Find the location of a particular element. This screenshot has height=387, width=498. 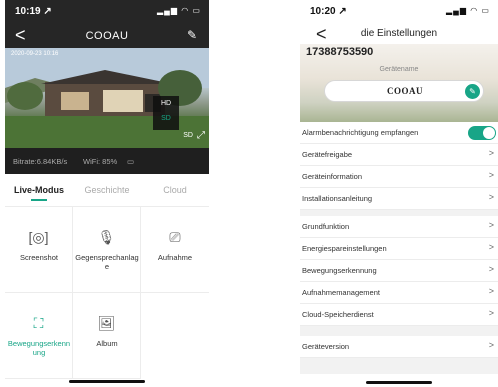

installation-guide-row: Installationsanleitung > is located at coordinates (399, 199).